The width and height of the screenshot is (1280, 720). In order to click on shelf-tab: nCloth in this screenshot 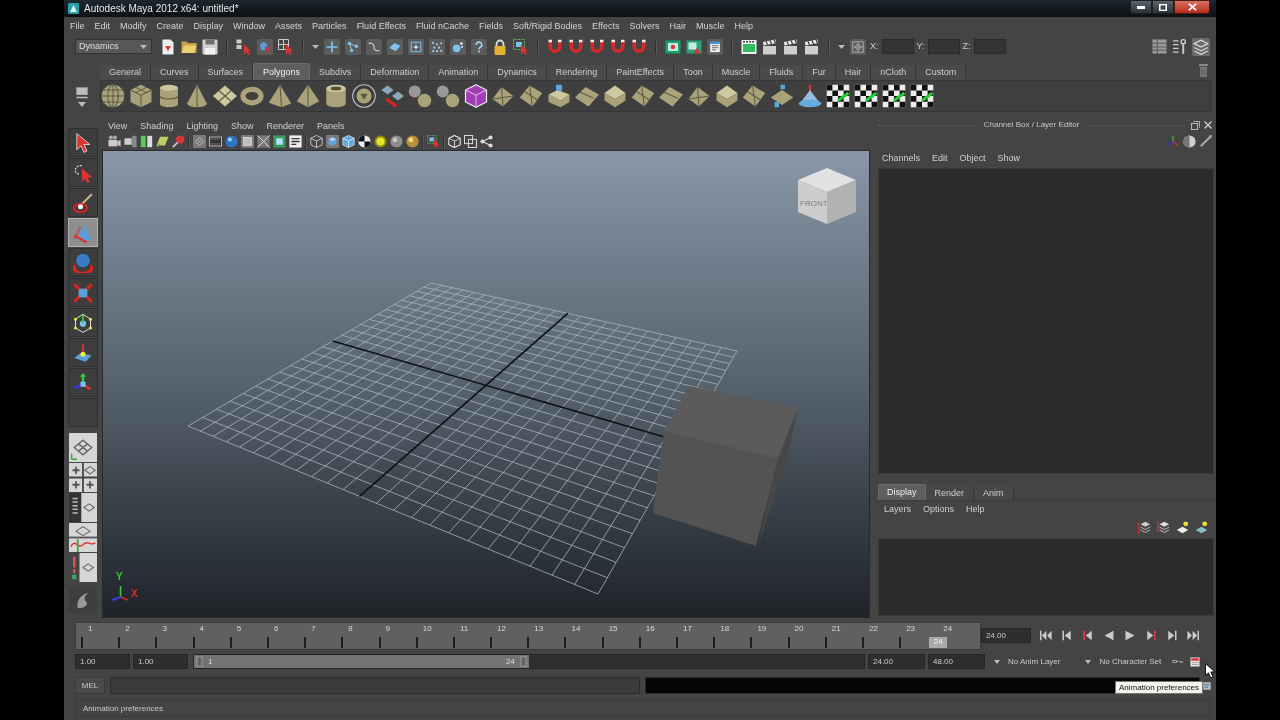, I will do `click(894, 72)`.